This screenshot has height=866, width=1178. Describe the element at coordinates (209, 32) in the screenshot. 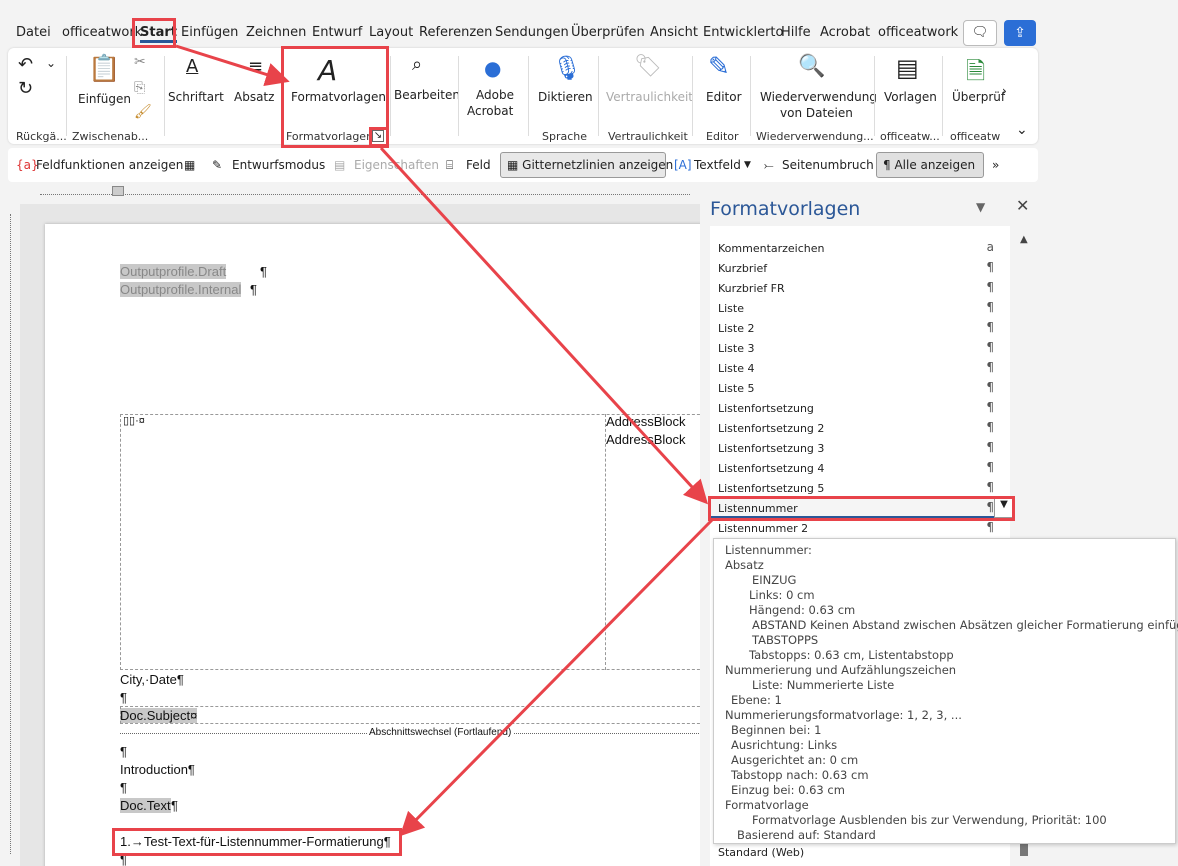

I see `tab-insert: Einfügen` at that location.